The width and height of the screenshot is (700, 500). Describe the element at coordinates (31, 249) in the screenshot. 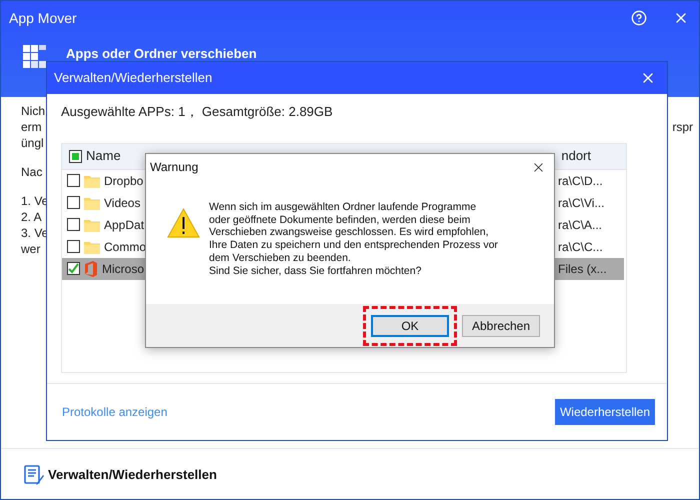

I see `text-line: wer` at that location.